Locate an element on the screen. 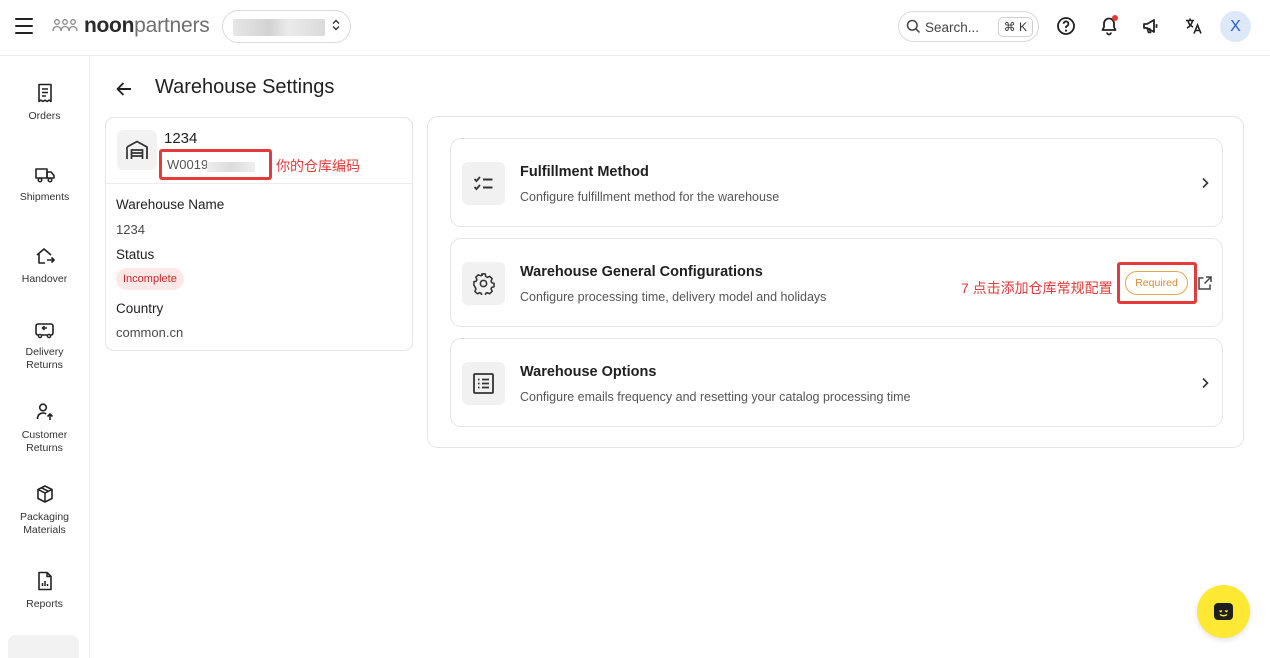 The height and width of the screenshot is (658, 1270). redacted-store-name is located at coordinates (279, 27).